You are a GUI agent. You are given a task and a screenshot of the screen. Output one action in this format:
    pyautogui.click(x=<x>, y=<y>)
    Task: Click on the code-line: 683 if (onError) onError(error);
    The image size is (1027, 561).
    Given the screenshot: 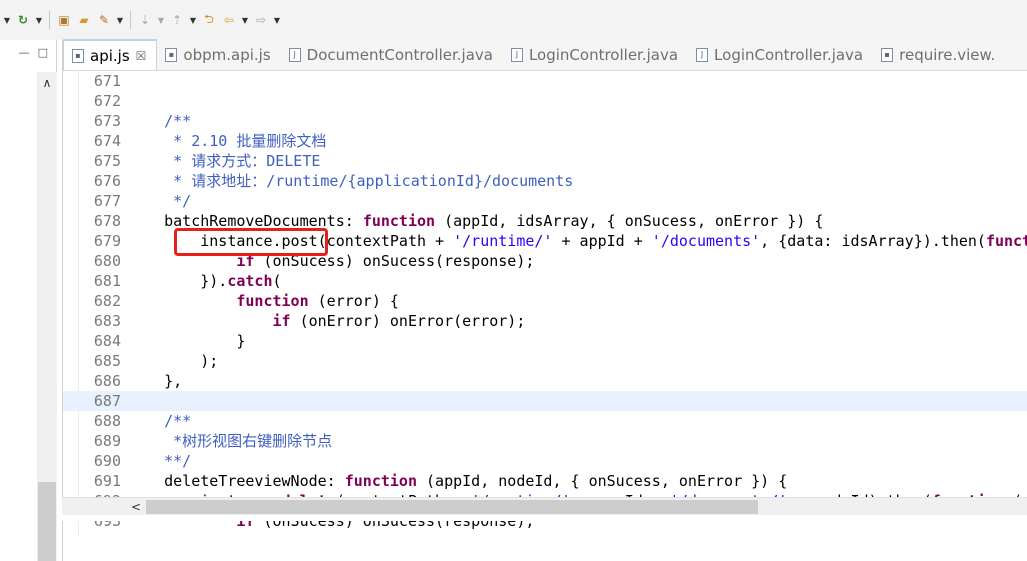 What is the action you would take?
    pyautogui.click(x=545, y=321)
    